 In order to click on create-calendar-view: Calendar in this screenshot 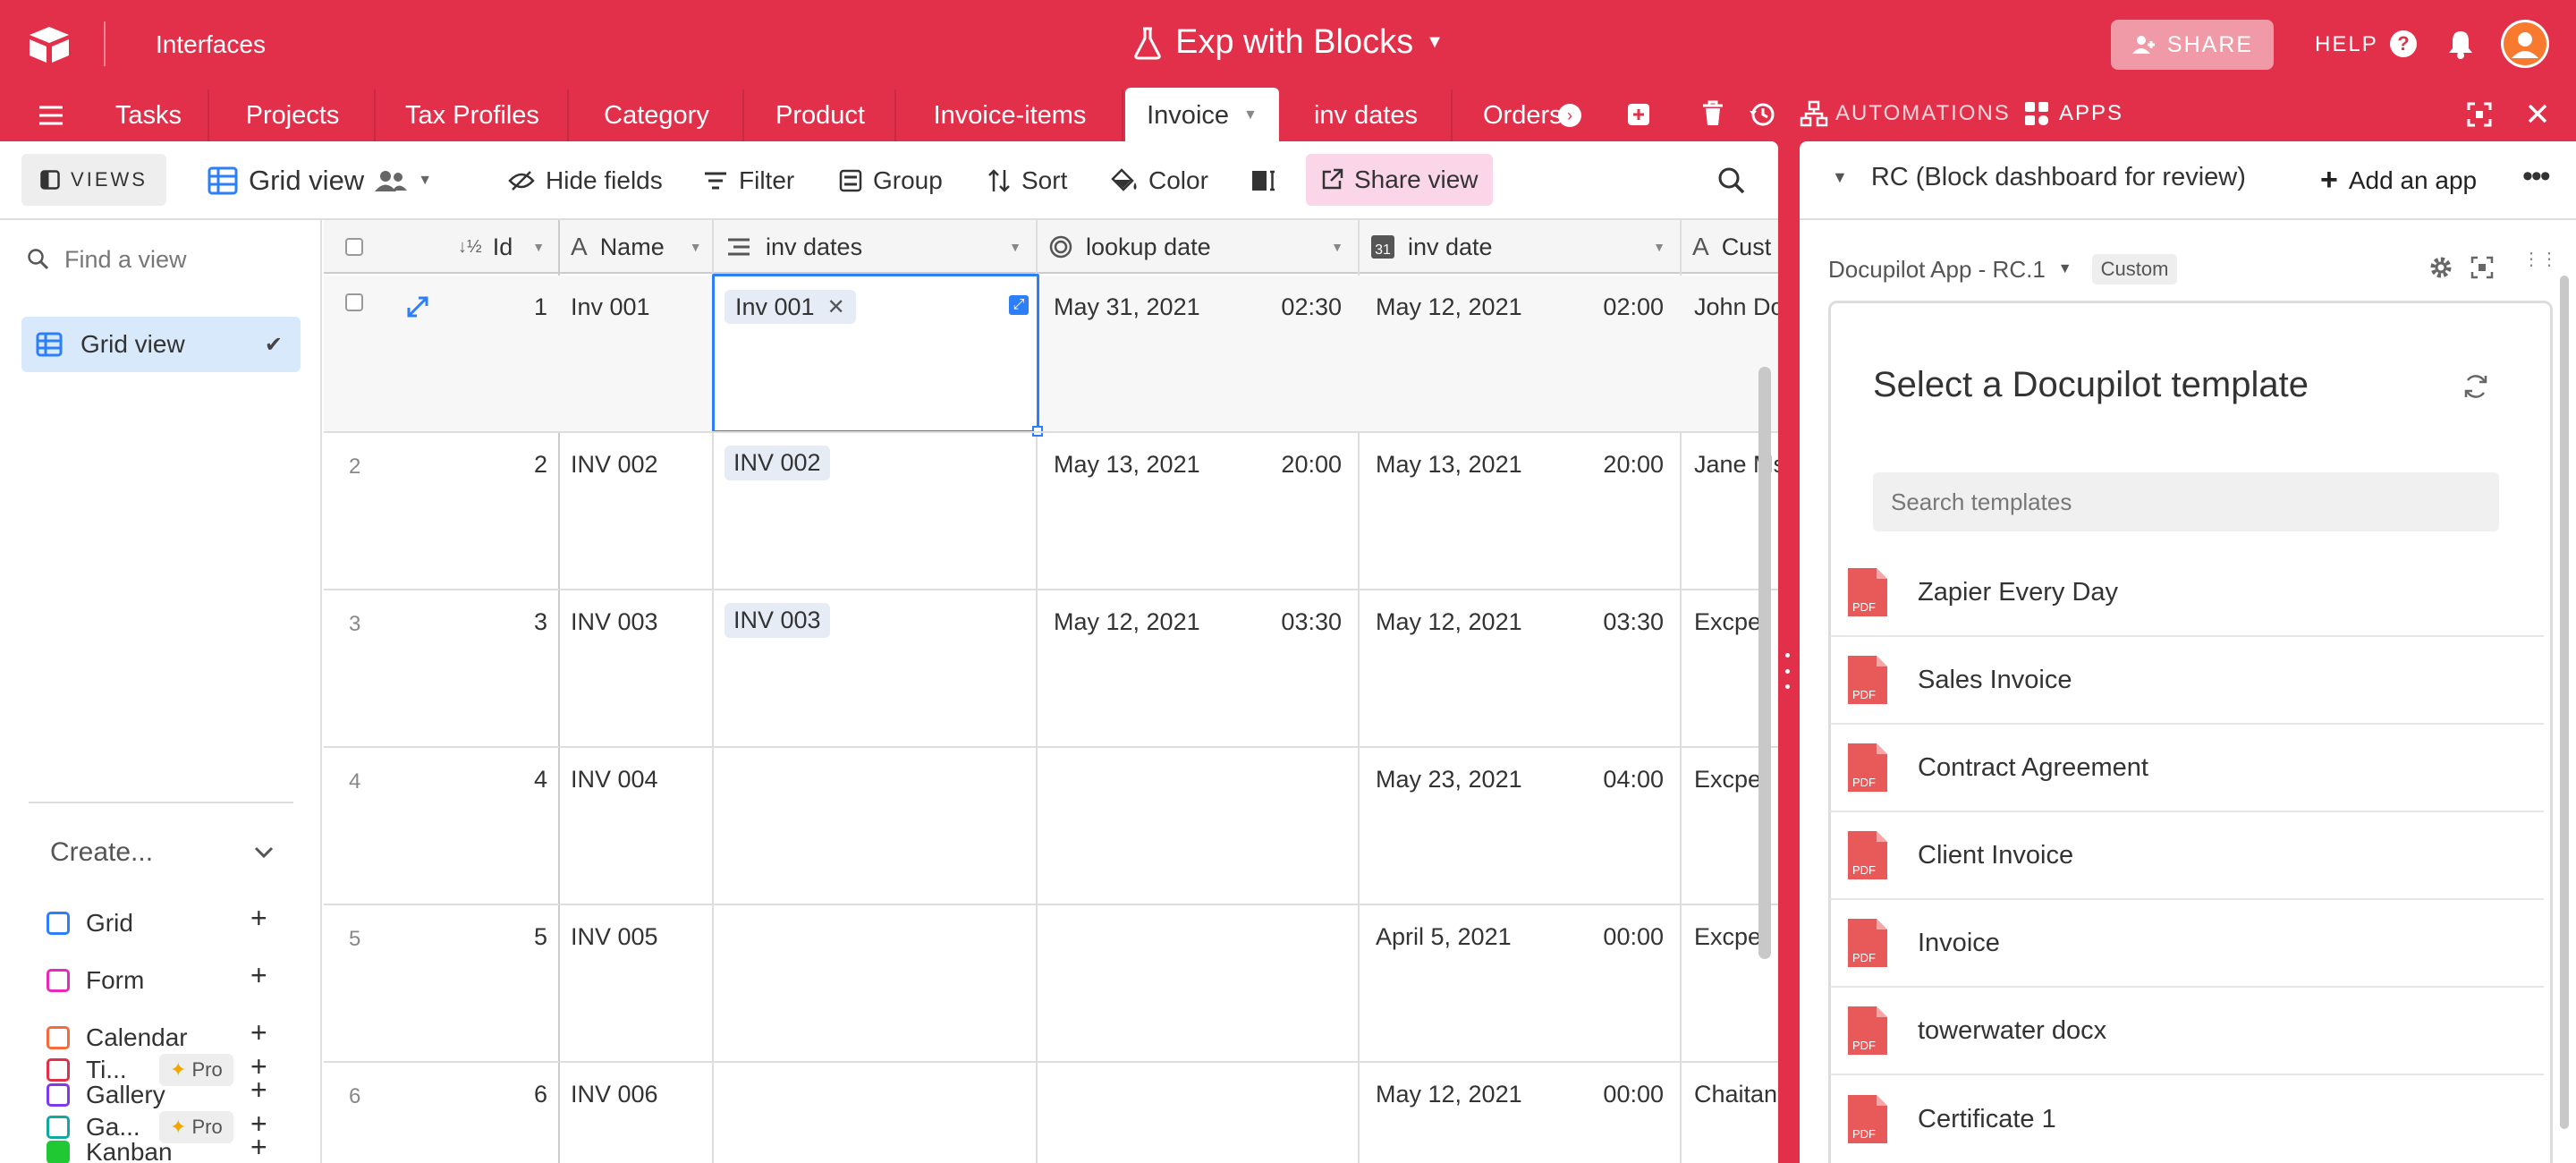, I will do `click(117, 1038)`.